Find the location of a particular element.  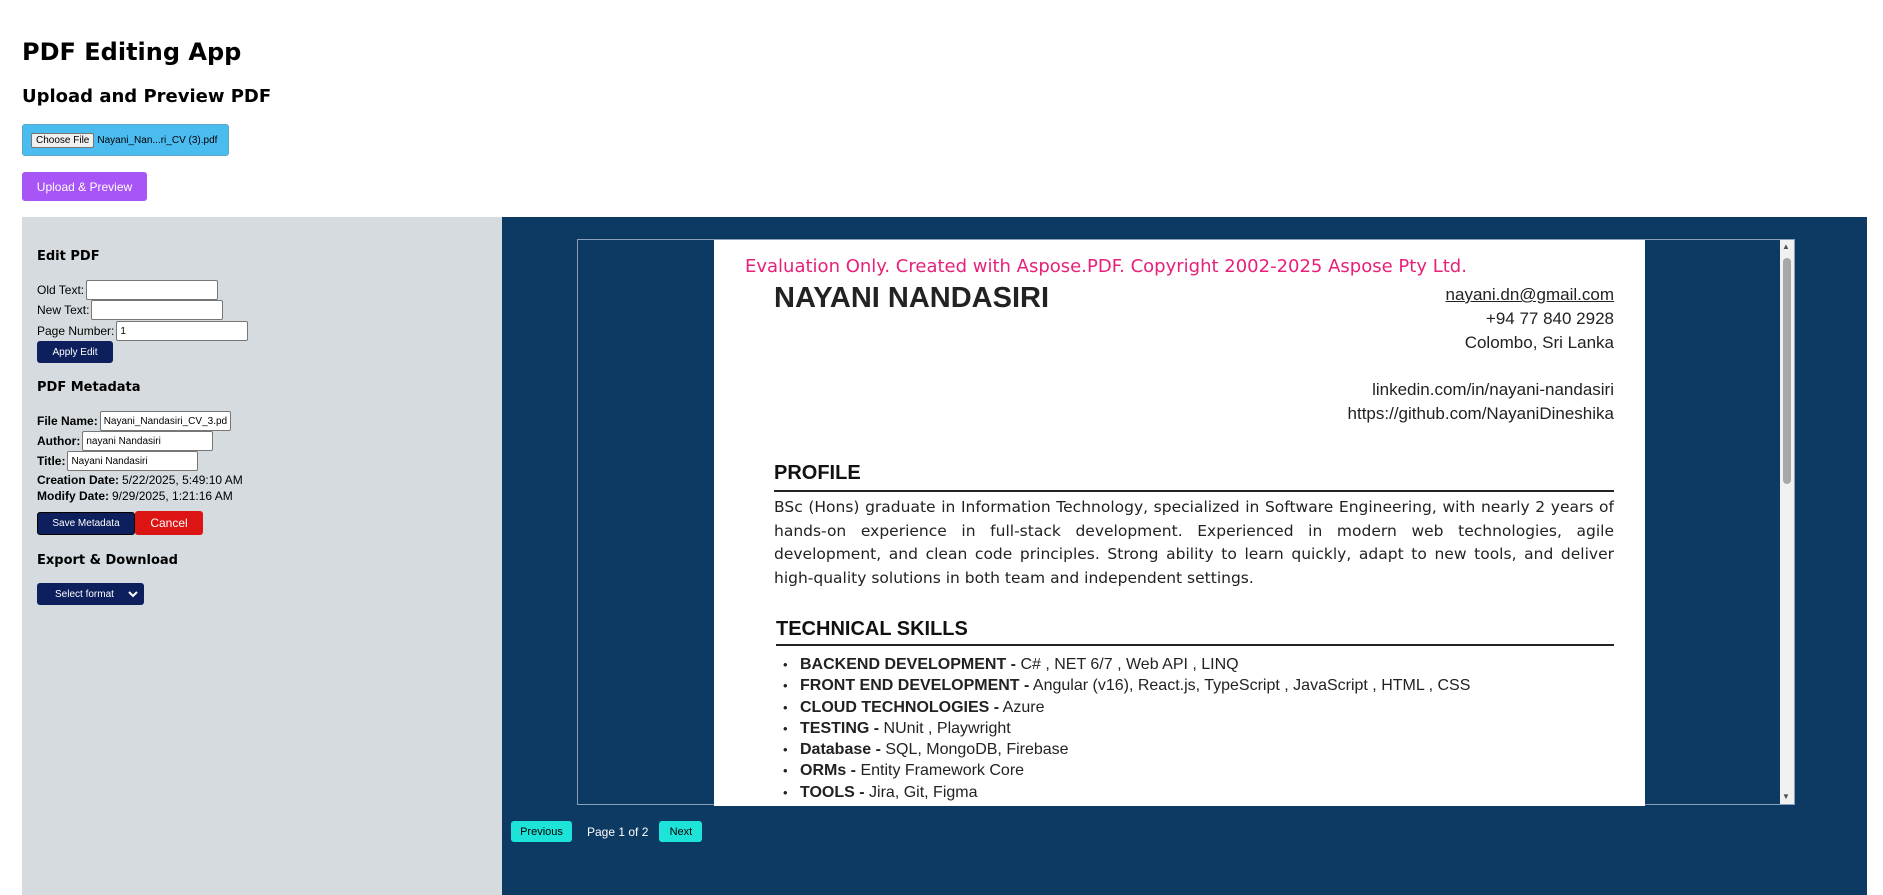

apply-edit-button: Apply Edit is located at coordinates (75, 352).